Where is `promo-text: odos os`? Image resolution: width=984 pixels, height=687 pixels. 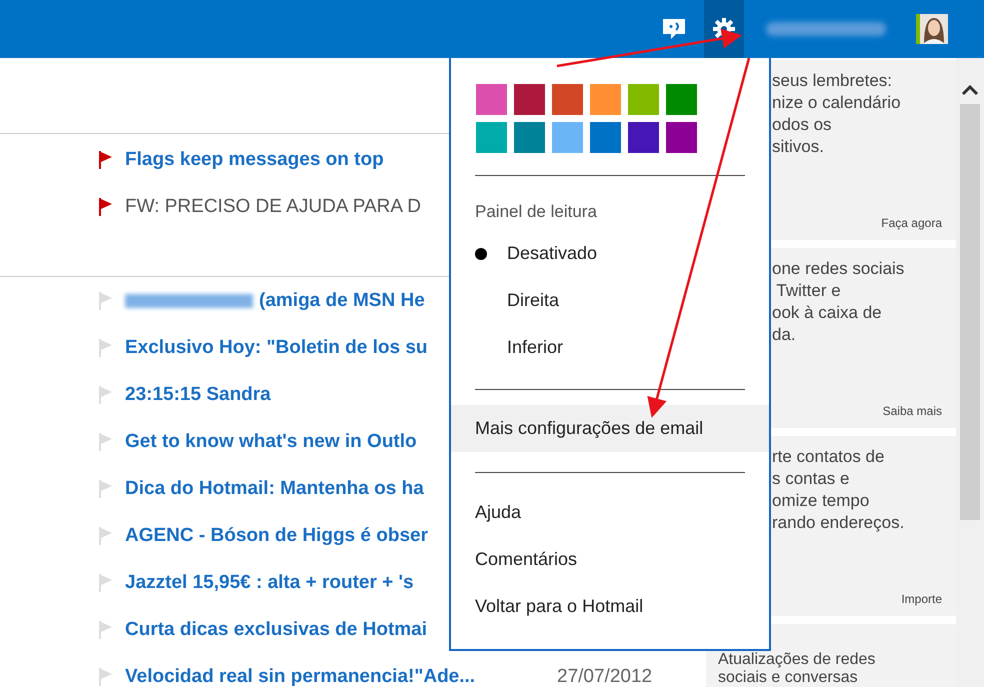
promo-text: odos os is located at coordinates (802, 125).